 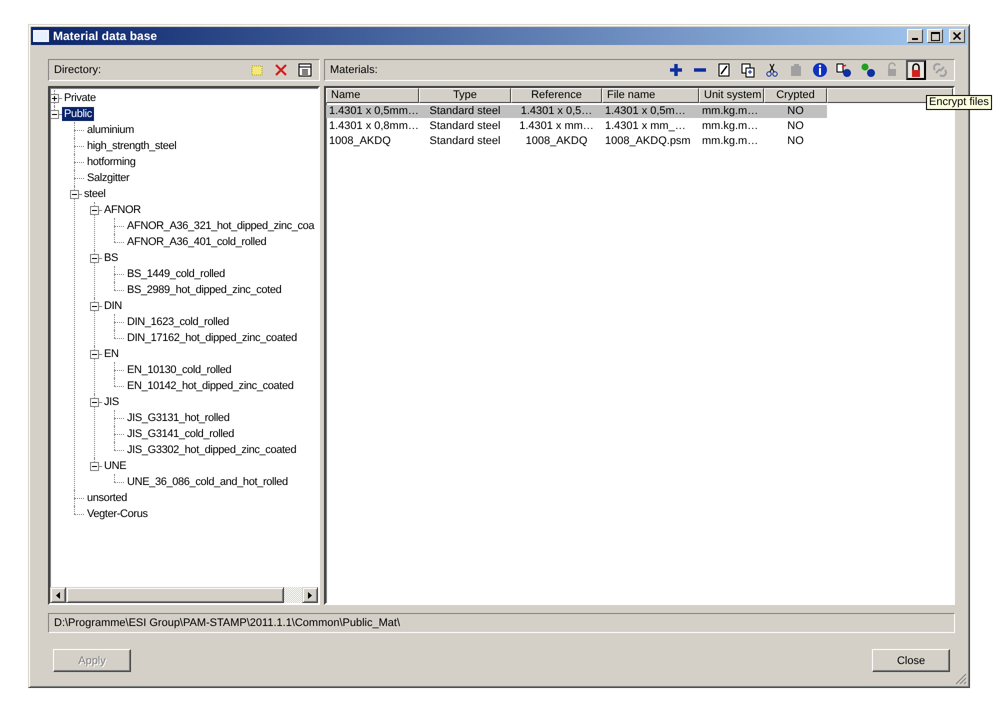 I want to click on materials-label: Materials:, so click(x=354, y=70).